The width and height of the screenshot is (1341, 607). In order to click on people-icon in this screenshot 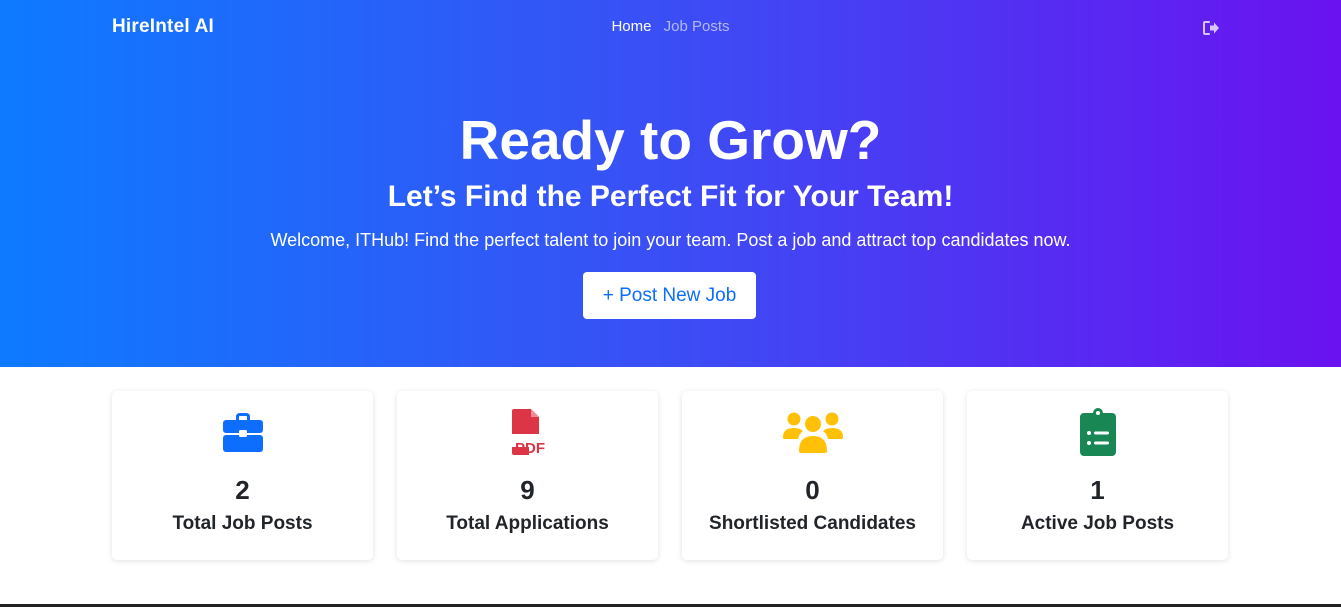, I will do `click(812, 432)`.